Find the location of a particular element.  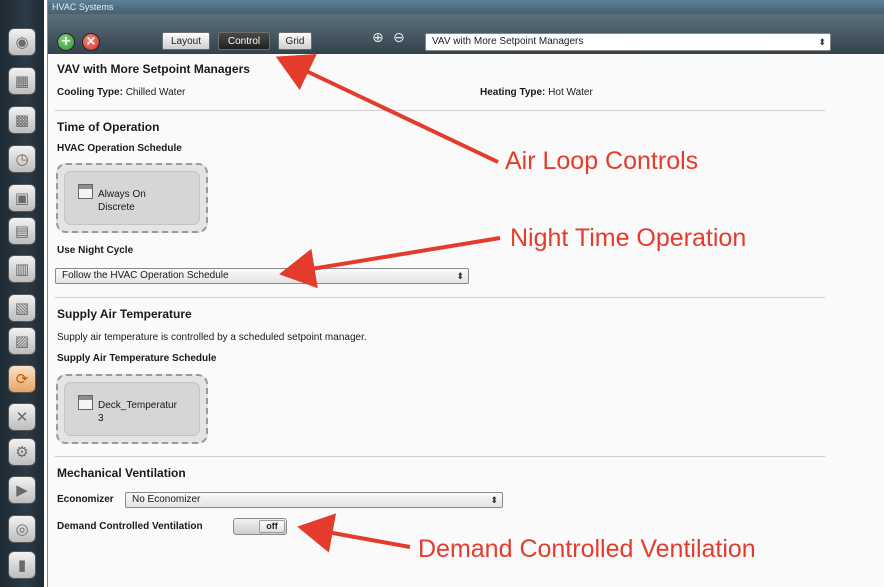

hvac-operation-schedule-dropzone: Always On Discrete is located at coordinates (132, 198).